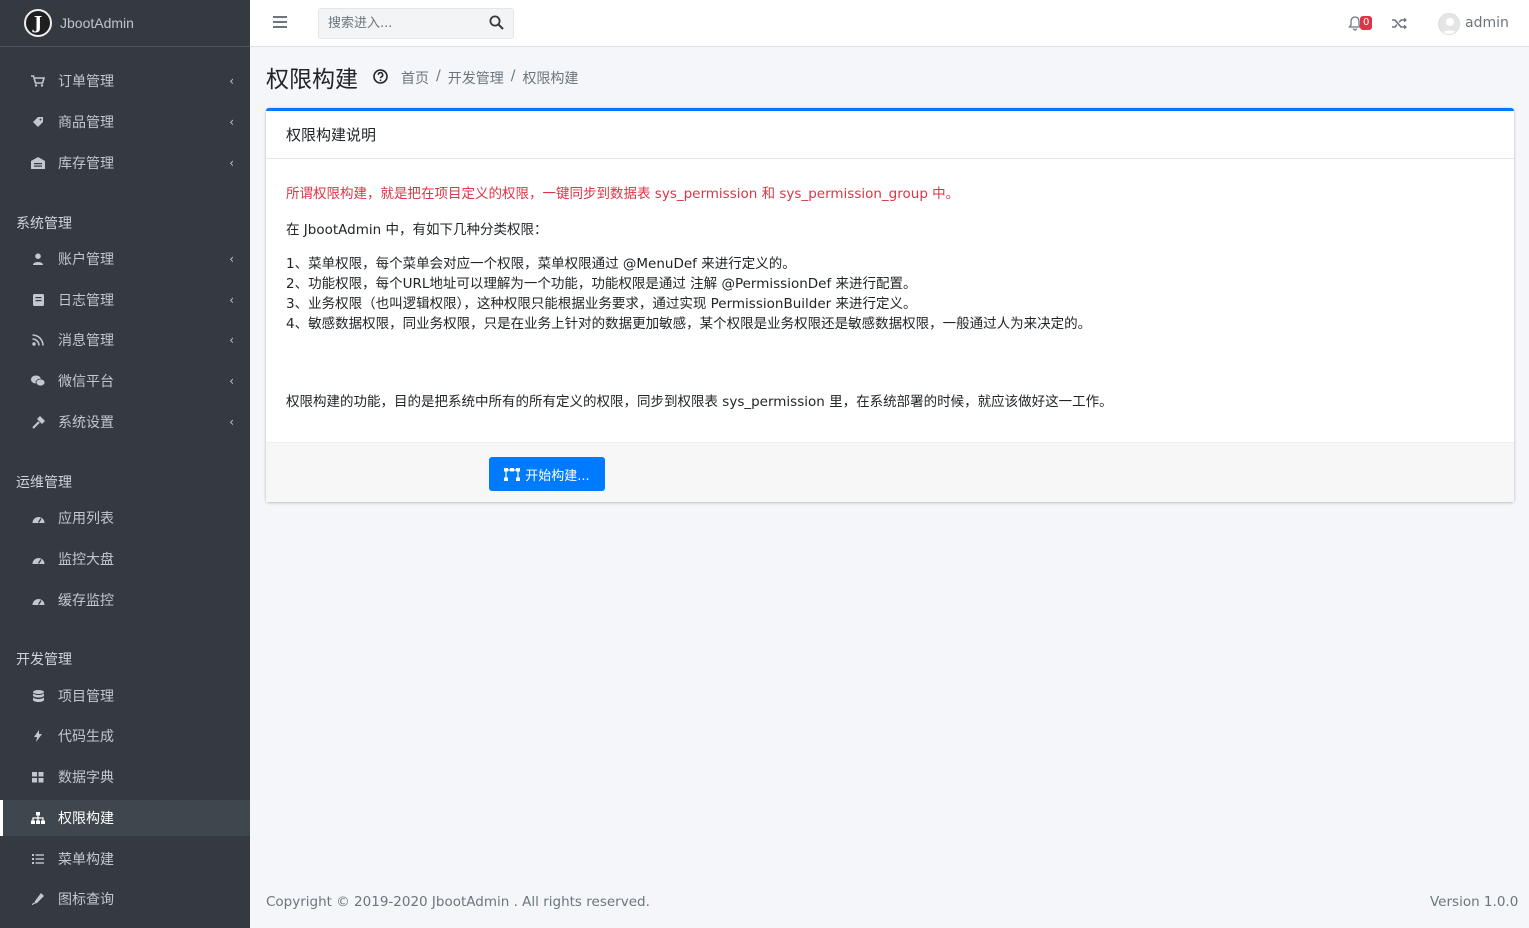 Image resolution: width=1529 pixels, height=928 pixels. Describe the element at coordinates (38, 696) in the screenshot. I see `database-icon` at that location.